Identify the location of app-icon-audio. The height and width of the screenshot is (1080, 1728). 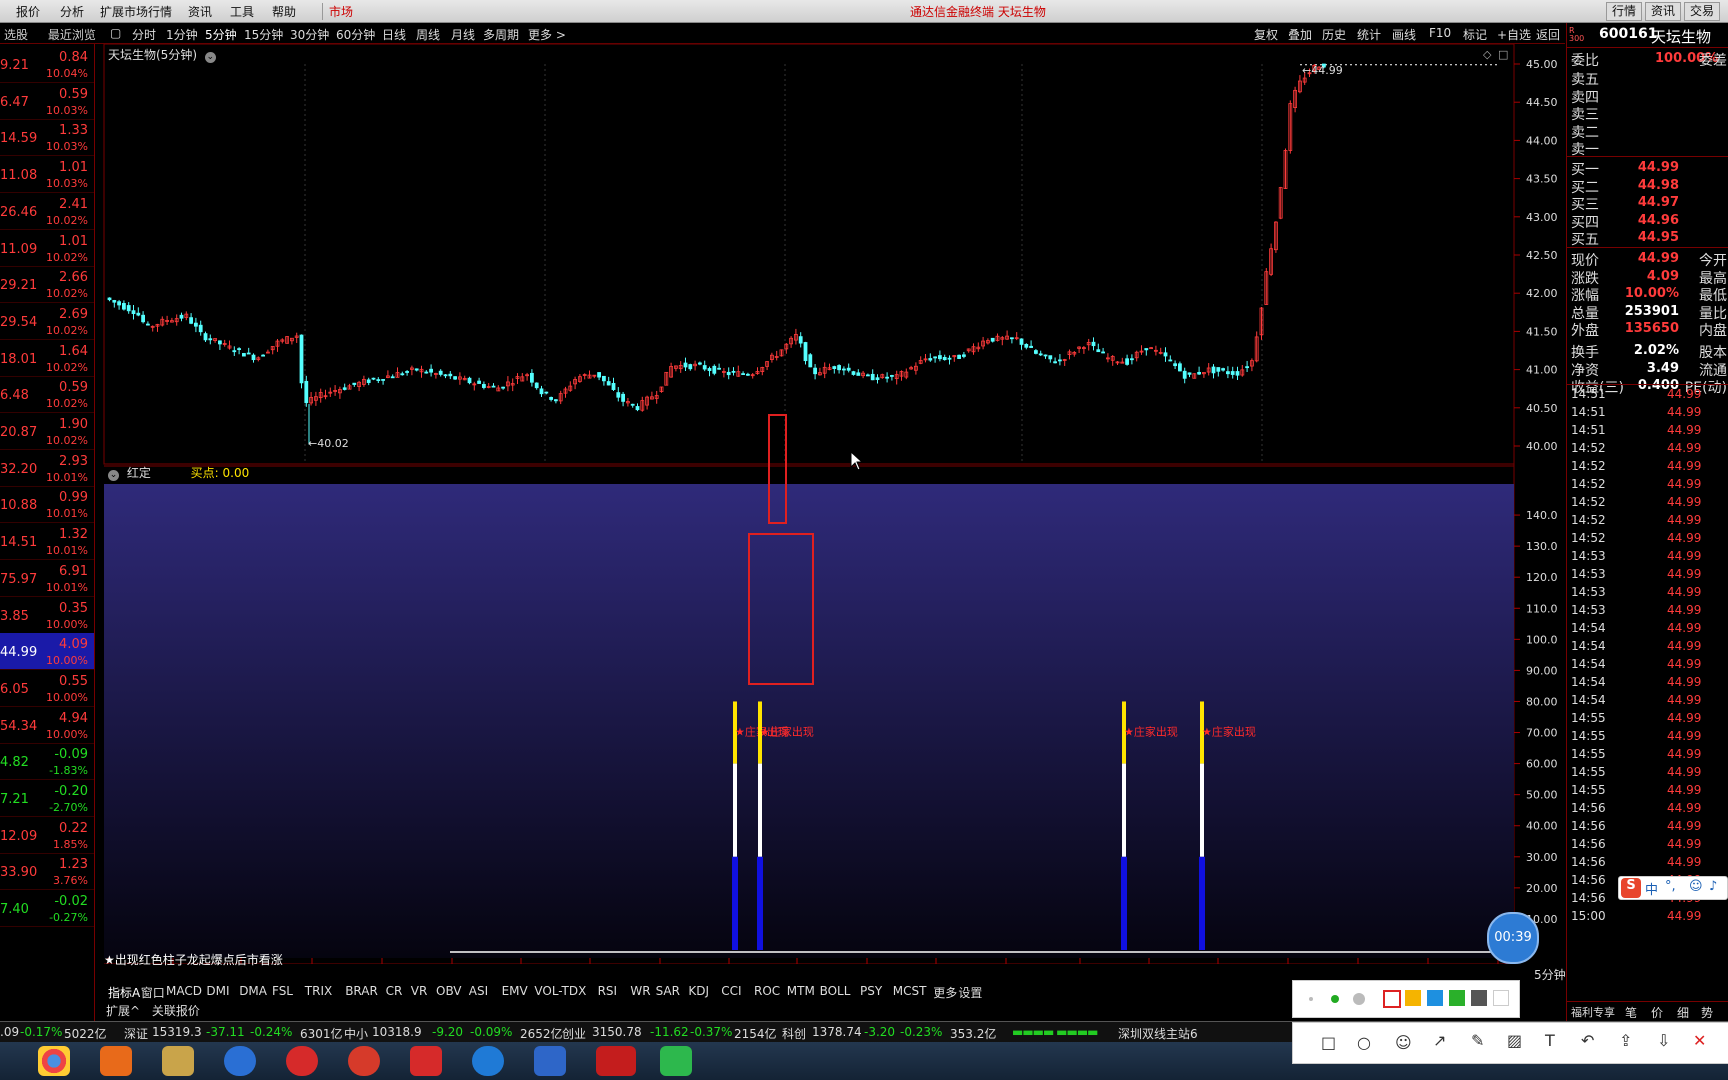
(426, 1061).